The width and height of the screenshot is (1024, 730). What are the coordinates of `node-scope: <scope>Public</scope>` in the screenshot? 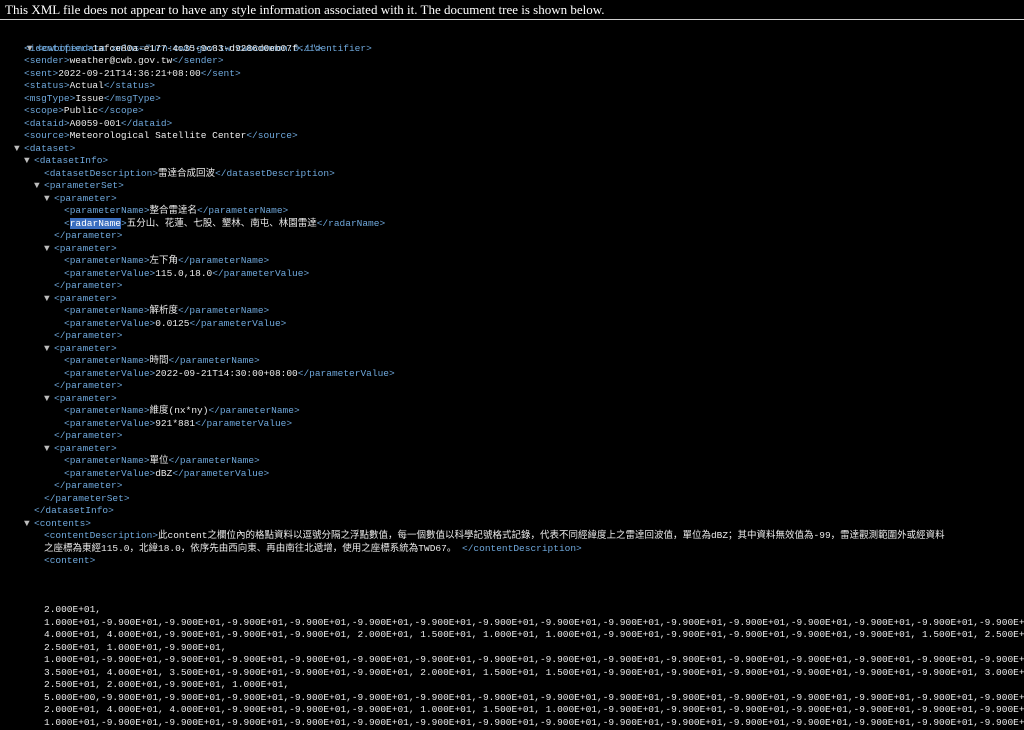 It's located at (84, 110).